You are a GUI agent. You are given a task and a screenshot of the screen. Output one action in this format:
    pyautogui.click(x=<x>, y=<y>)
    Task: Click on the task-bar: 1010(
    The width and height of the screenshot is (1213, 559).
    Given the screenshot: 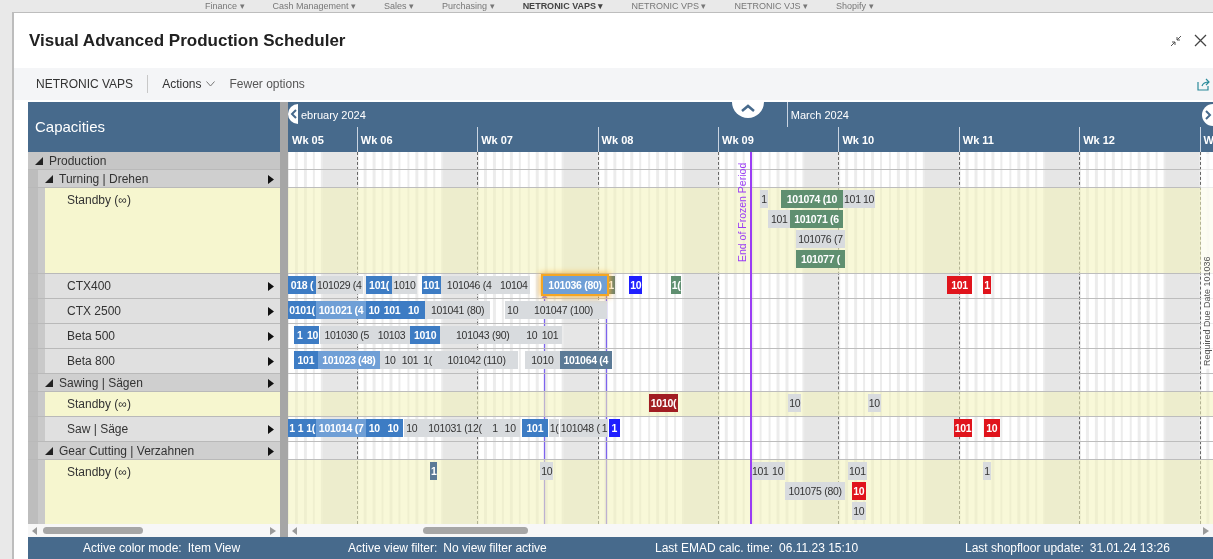 What is the action you would take?
    pyautogui.click(x=663, y=403)
    